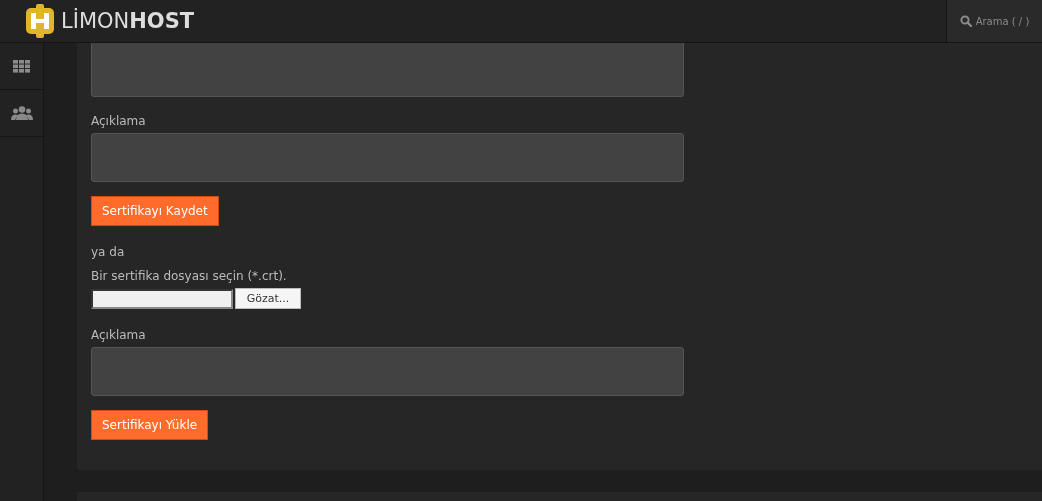  I want to click on separator-text: ya da, so click(108, 252).